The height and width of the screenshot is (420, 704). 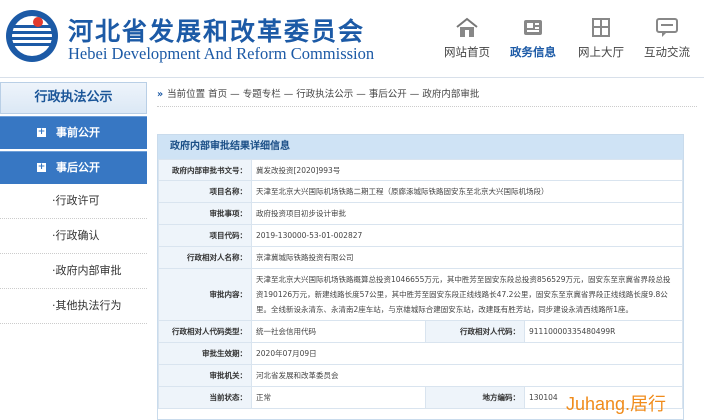 What do you see at coordinates (467, 235) in the screenshot?
I see `project-code: 2019-130000-53-01-002827` at bounding box center [467, 235].